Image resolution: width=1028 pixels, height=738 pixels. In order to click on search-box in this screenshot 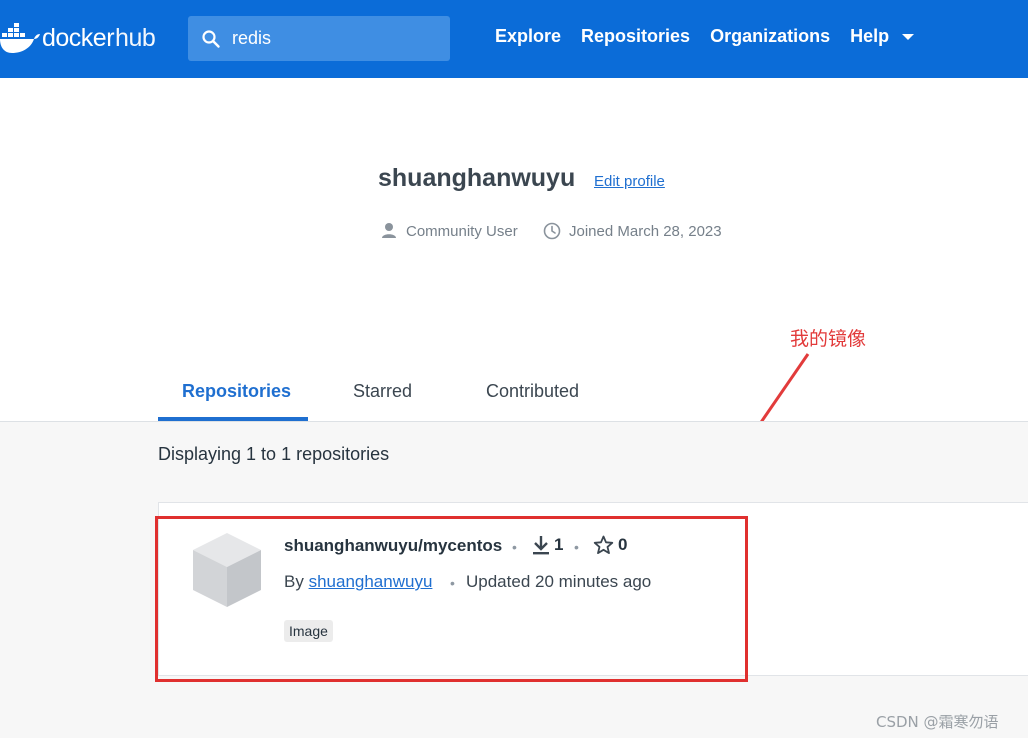, I will do `click(319, 38)`.